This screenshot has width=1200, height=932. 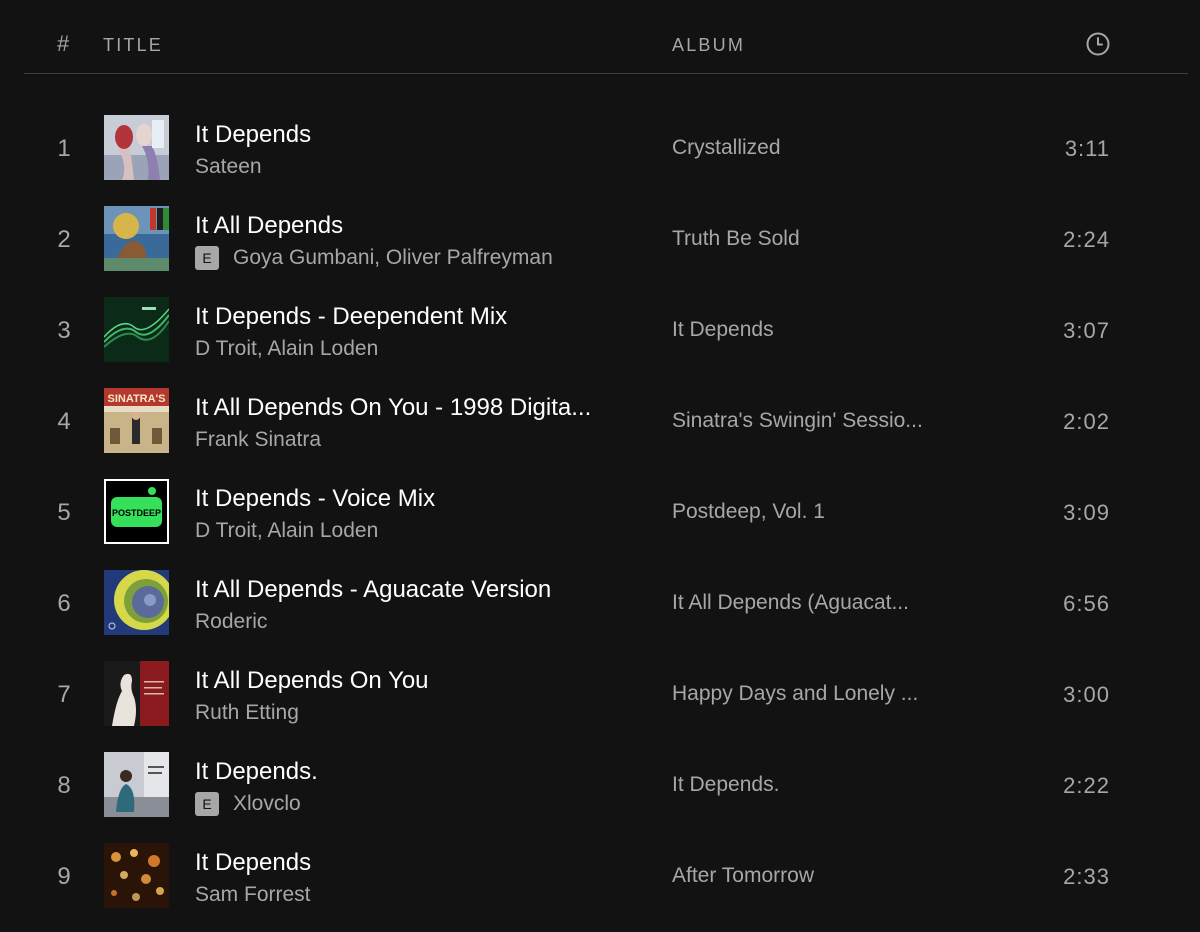 What do you see at coordinates (606, 73) in the screenshot?
I see `header-divider` at bounding box center [606, 73].